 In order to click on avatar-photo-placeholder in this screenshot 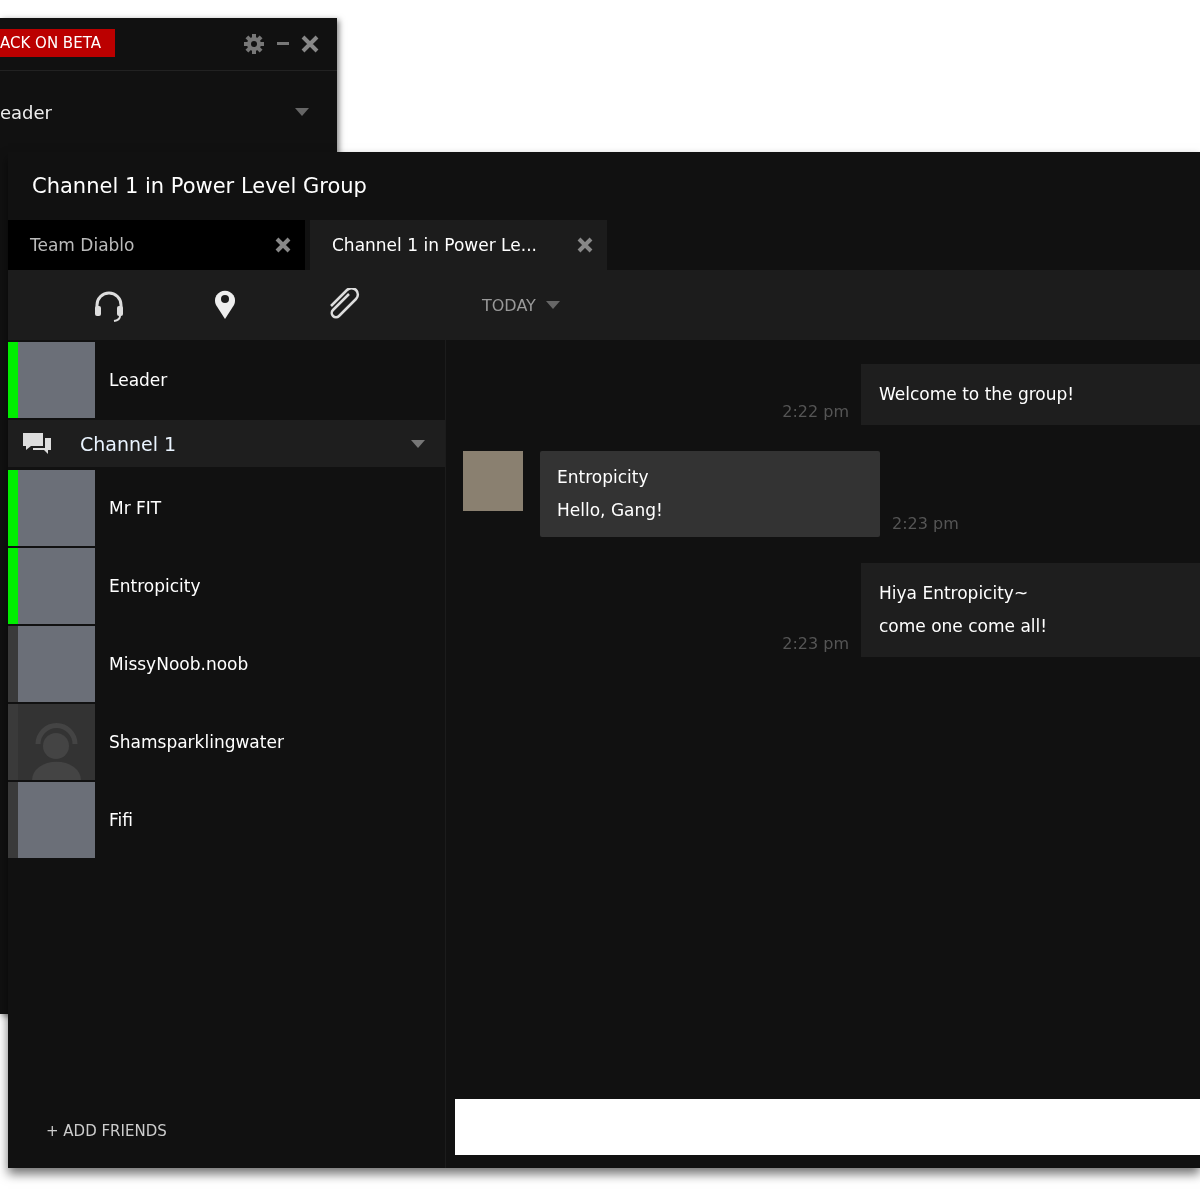, I will do `click(493, 481)`.